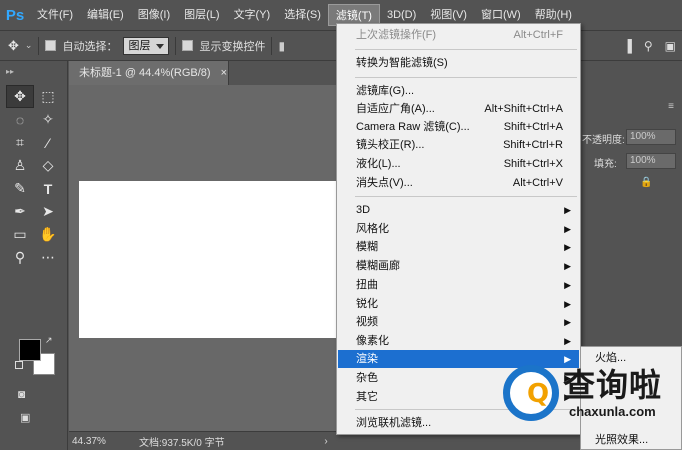 The image size is (682, 450). I want to click on show-transform-checkbox, so click(188, 45).